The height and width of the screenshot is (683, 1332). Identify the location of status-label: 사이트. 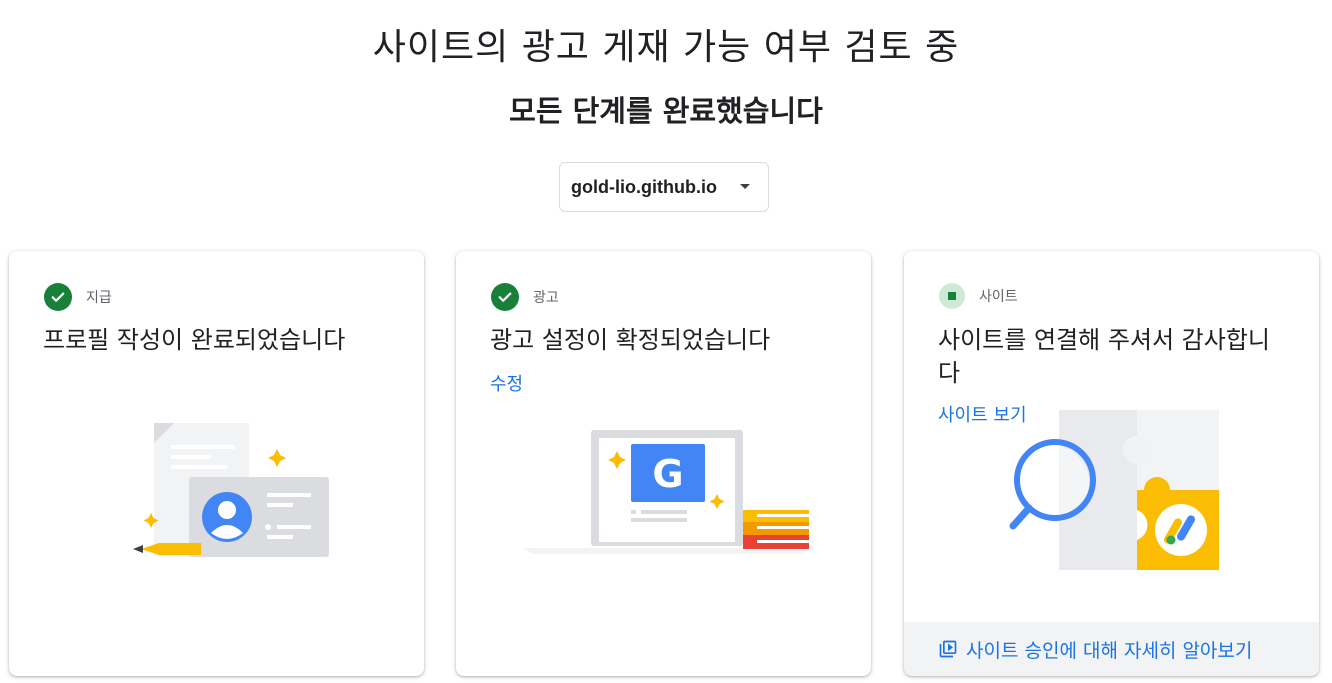
(998, 297).